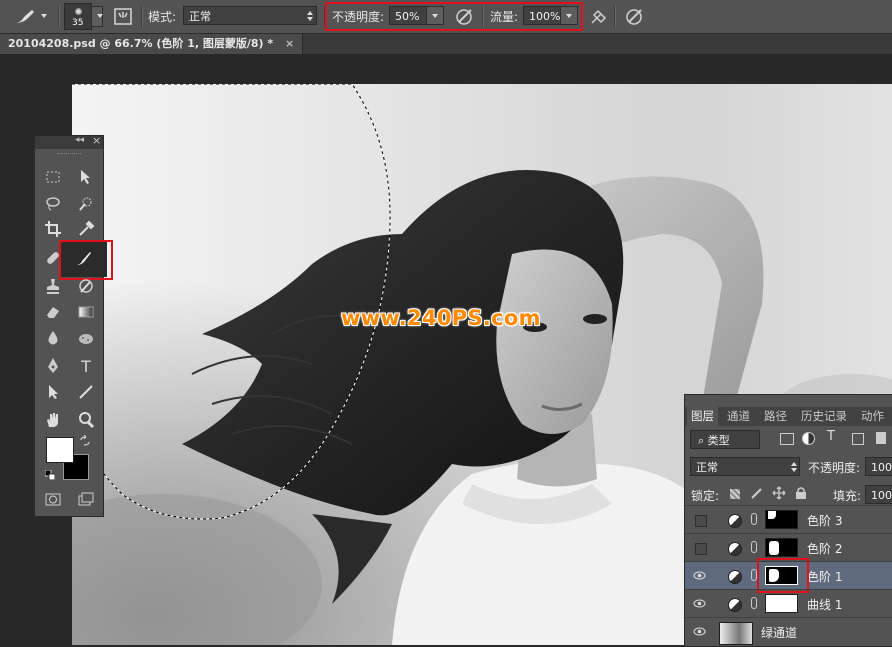  Describe the element at coordinates (250, 15) in the screenshot. I see `mode-select: 正常` at that location.